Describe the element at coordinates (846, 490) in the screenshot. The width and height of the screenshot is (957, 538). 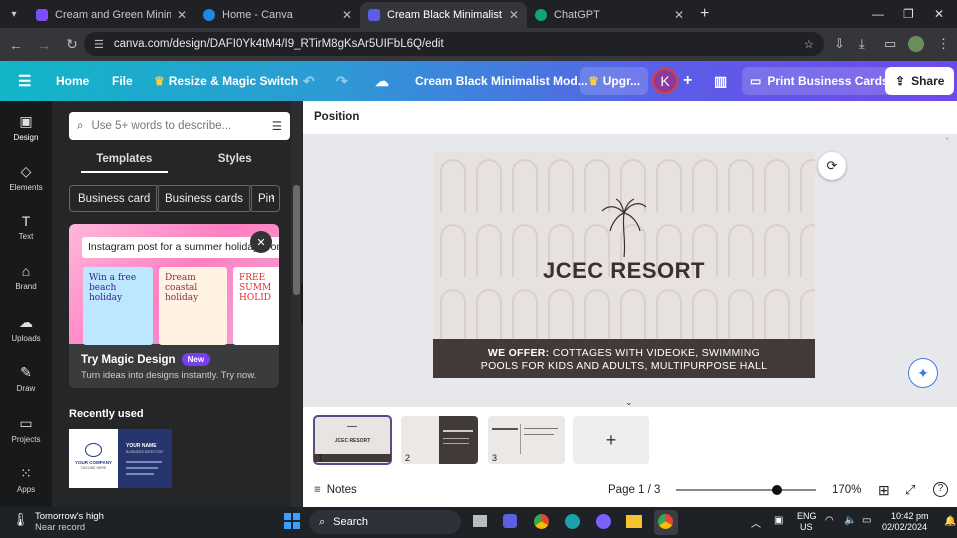
I see `zoom-level: 170%` at that location.